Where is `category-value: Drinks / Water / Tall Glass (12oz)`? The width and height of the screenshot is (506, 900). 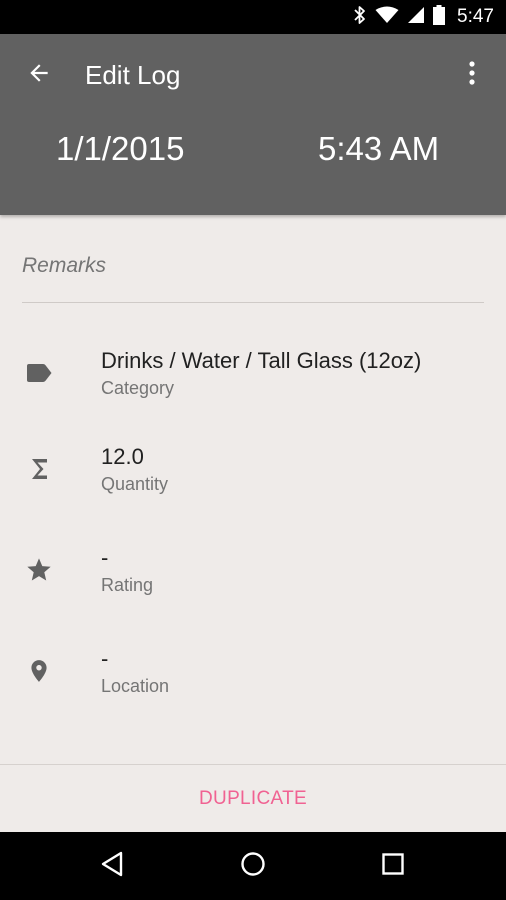
category-value: Drinks / Water / Tall Glass (12oz) is located at coordinates (261, 360).